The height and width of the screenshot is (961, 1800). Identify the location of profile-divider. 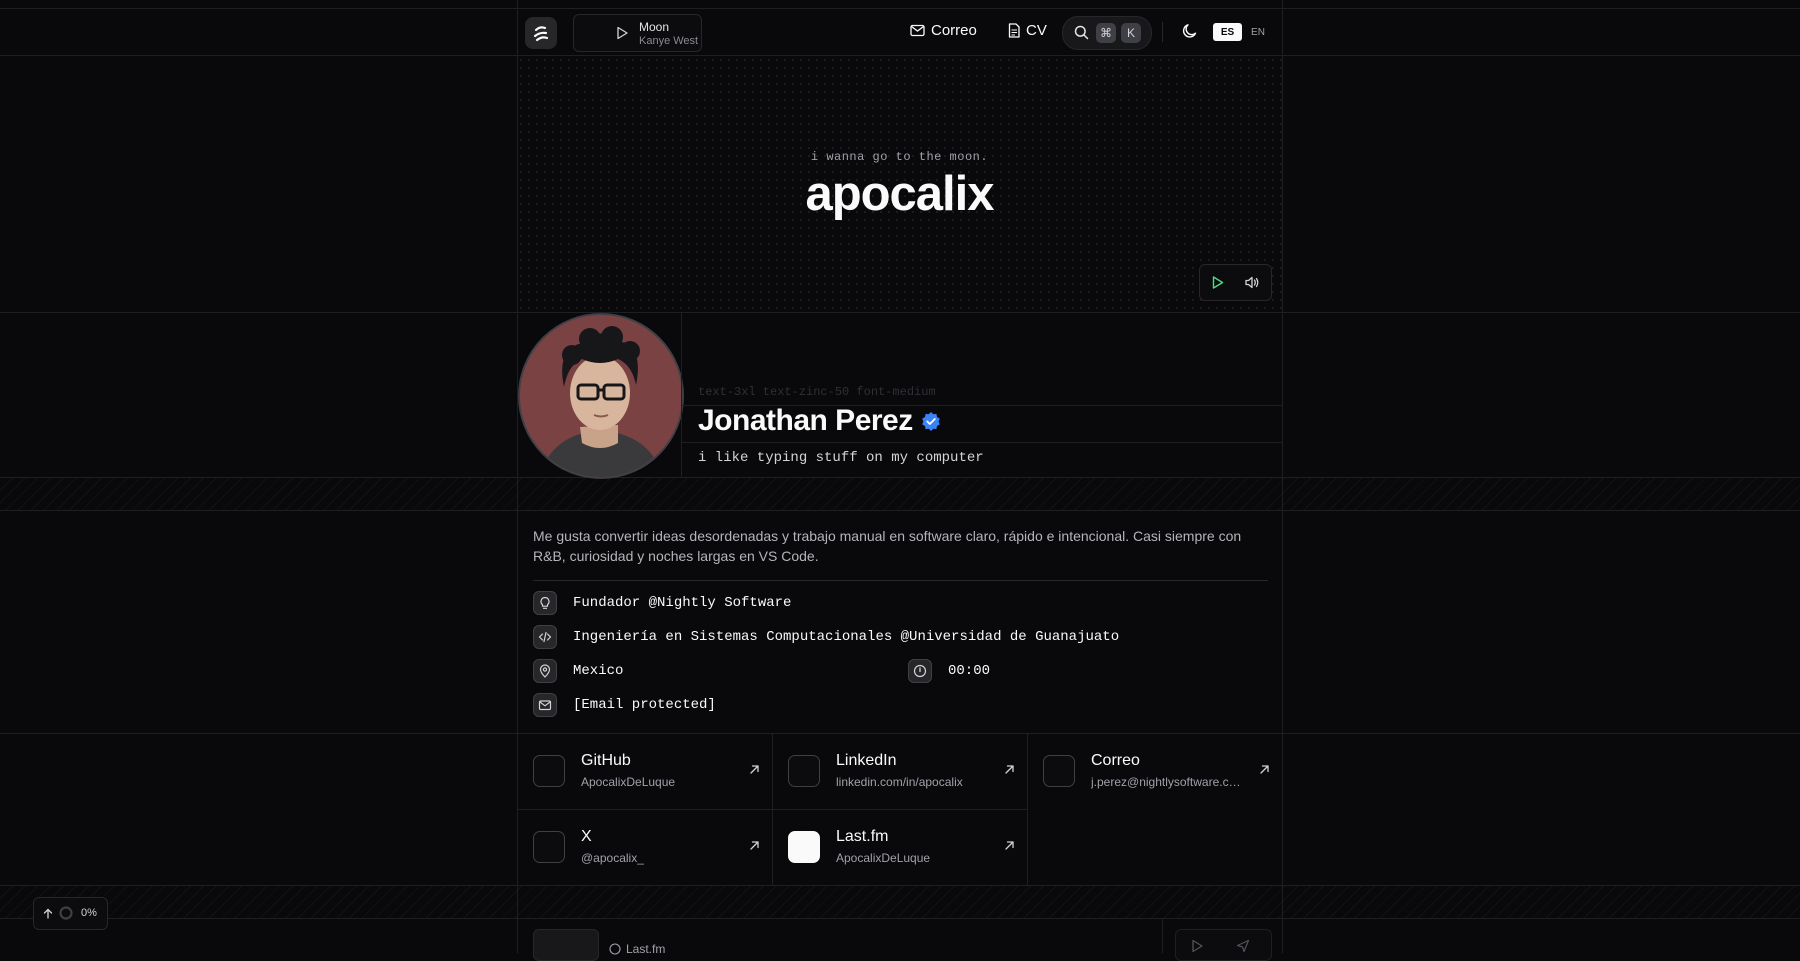
(681, 394).